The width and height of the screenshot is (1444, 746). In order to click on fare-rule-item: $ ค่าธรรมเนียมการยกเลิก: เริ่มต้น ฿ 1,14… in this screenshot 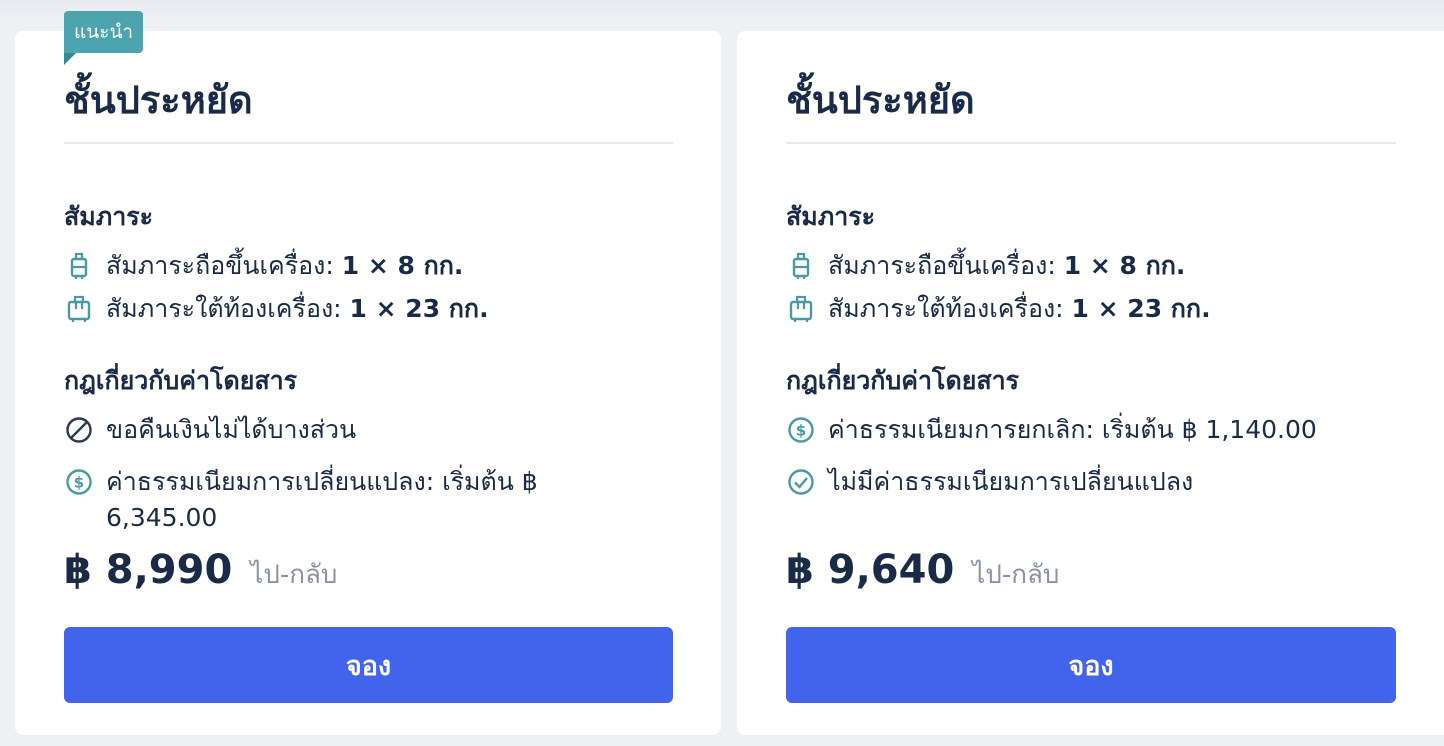, I will do `click(1091, 430)`.